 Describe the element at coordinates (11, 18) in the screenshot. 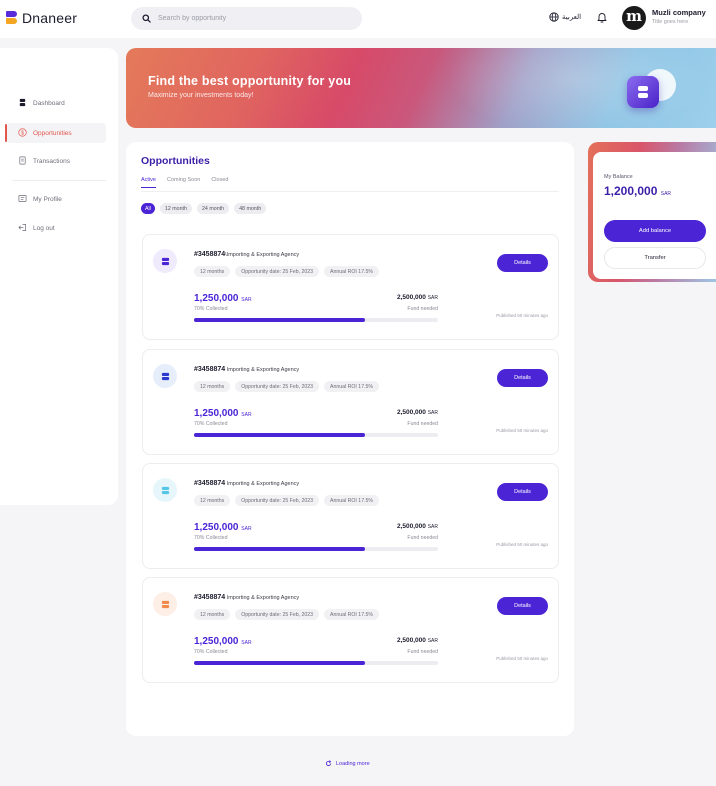

I see `logo-icon` at that location.